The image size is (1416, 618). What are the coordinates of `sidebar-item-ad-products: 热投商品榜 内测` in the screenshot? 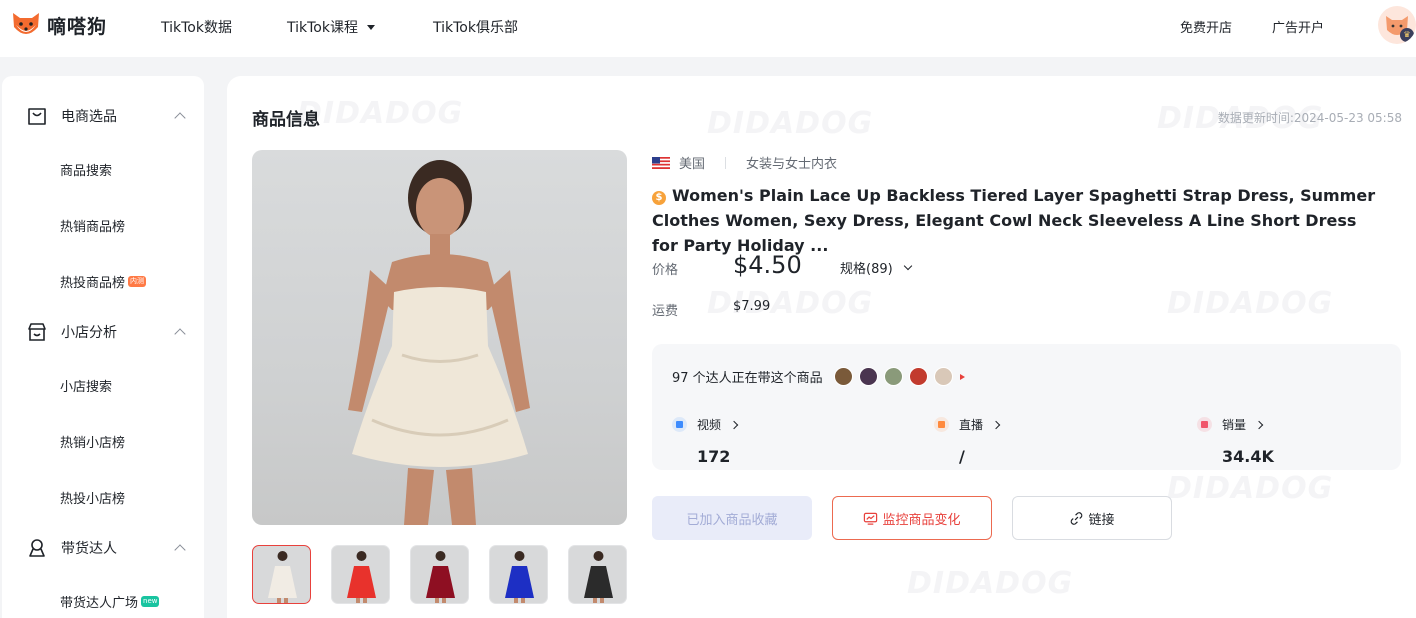 It's located at (103, 281).